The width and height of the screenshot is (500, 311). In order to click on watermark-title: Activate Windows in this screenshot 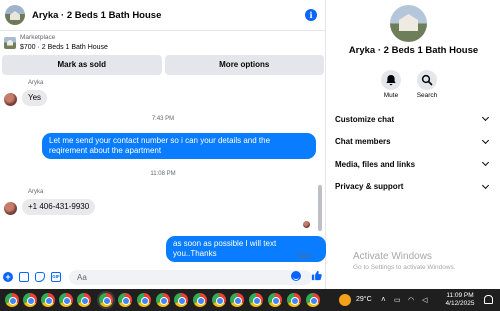, I will do `click(392, 256)`.